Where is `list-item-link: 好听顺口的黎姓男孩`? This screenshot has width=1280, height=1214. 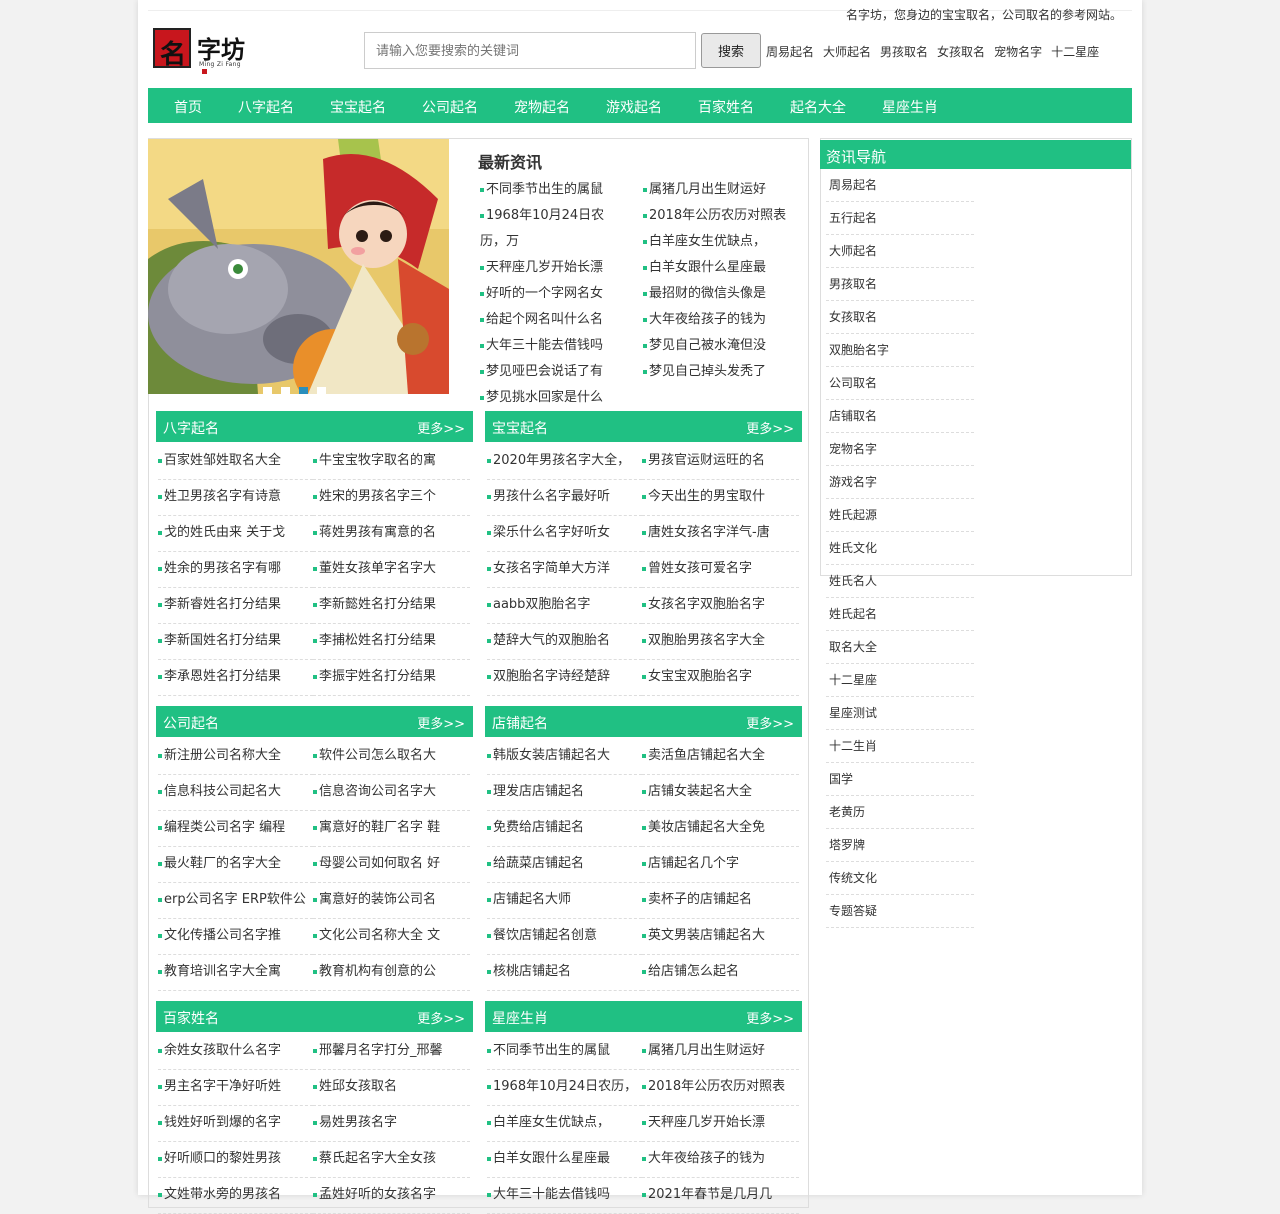
list-item-link: 好听顺口的黎姓男孩 is located at coordinates (219, 1158).